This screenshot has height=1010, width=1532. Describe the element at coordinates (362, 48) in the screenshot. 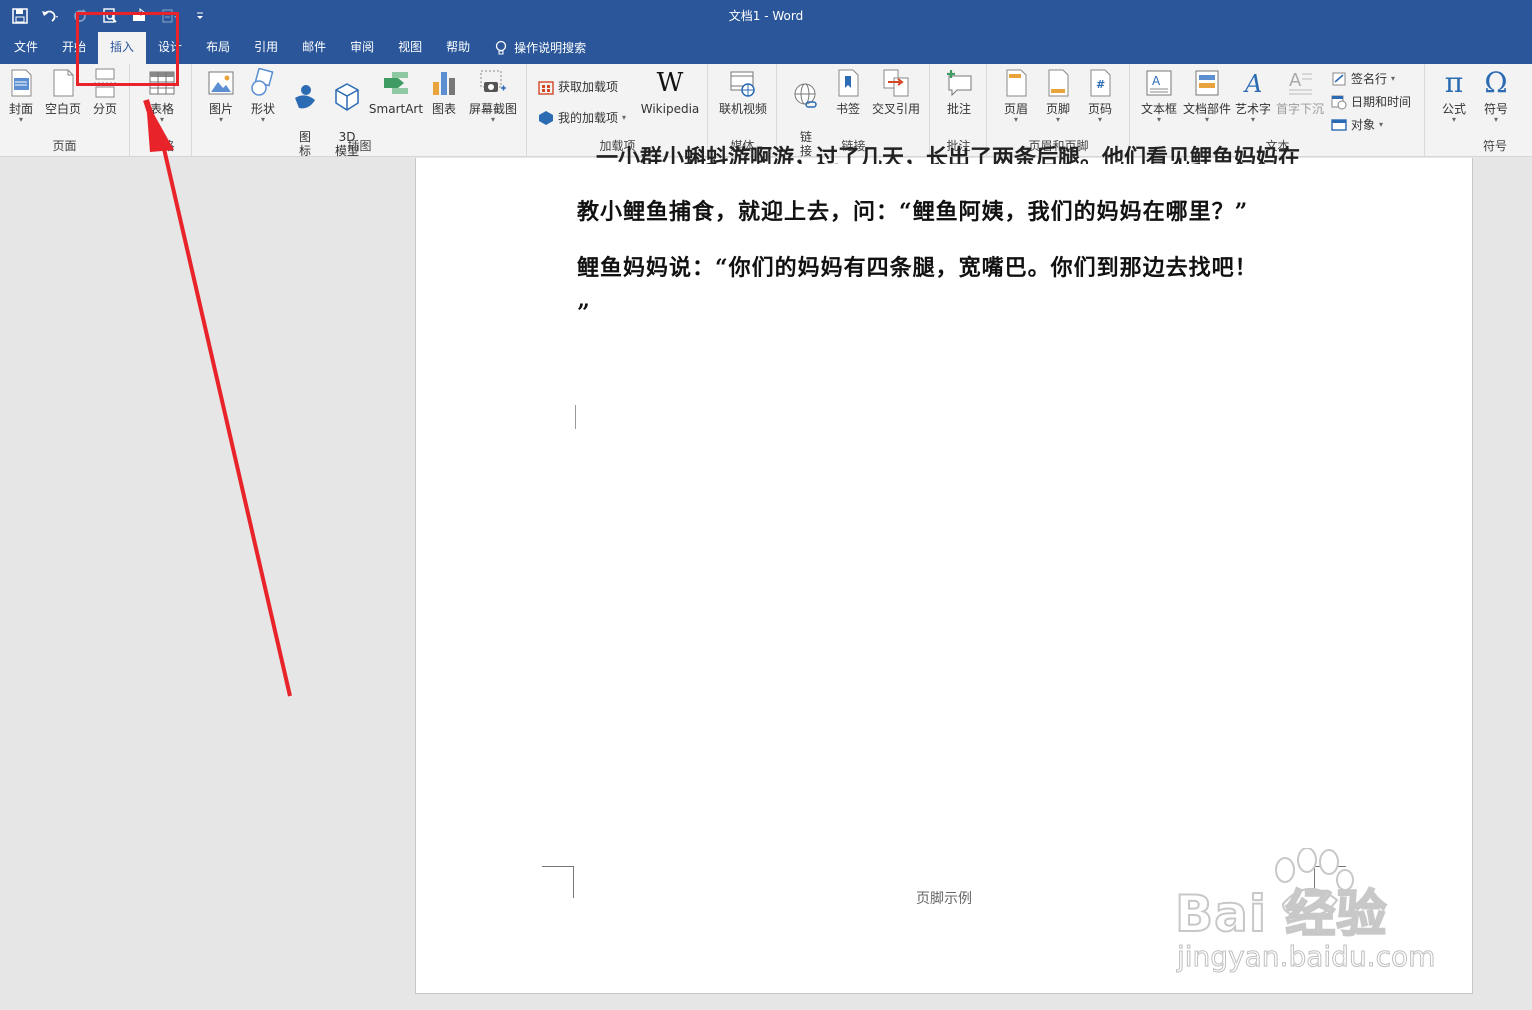

I see `tab-review: 审阅` at that location.